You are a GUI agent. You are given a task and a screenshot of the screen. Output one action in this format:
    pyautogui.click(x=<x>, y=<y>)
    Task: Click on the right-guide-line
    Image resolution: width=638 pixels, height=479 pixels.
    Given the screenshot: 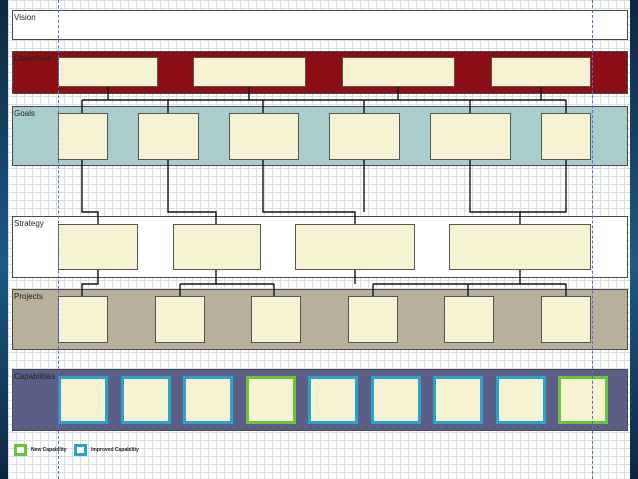 What is the action you would take?
    pyautogui.click(x=592, y=239)
    